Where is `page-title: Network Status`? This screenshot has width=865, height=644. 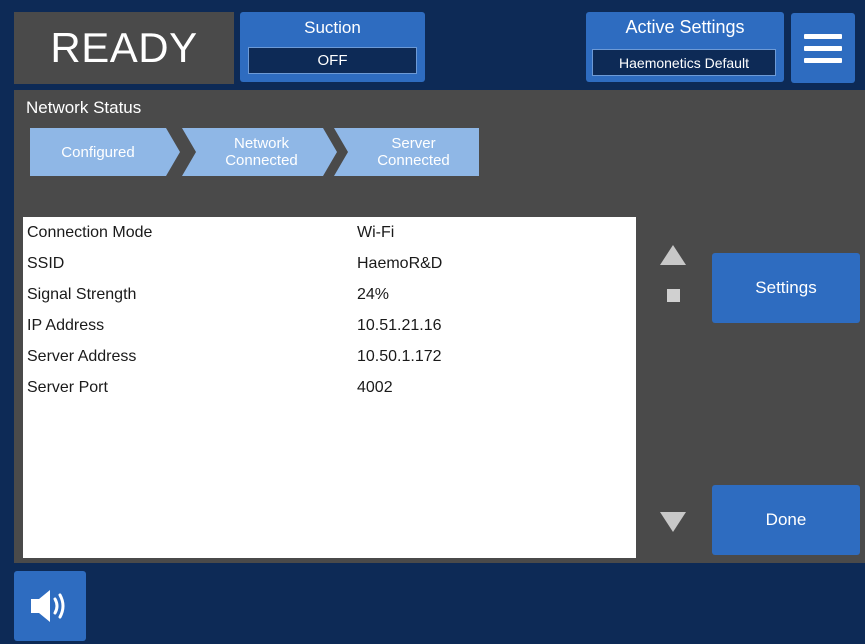 page-title: Network Status is located at coordinates (84, 107).